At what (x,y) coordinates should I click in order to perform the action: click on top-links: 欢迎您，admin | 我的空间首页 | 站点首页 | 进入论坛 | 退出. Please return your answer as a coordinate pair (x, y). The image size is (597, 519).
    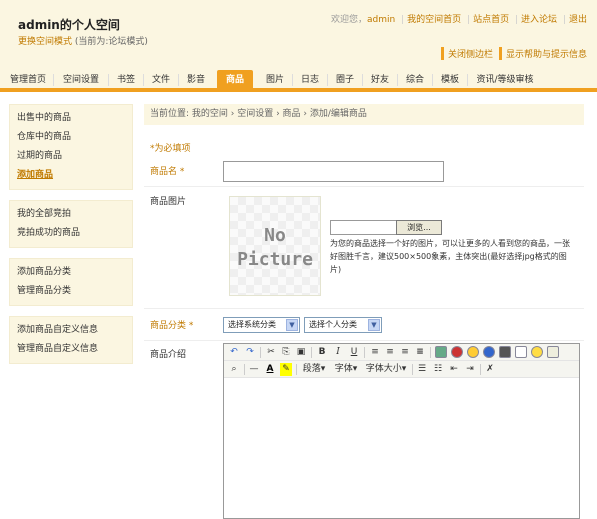
    Looking at the image, I should click on (459, 20).